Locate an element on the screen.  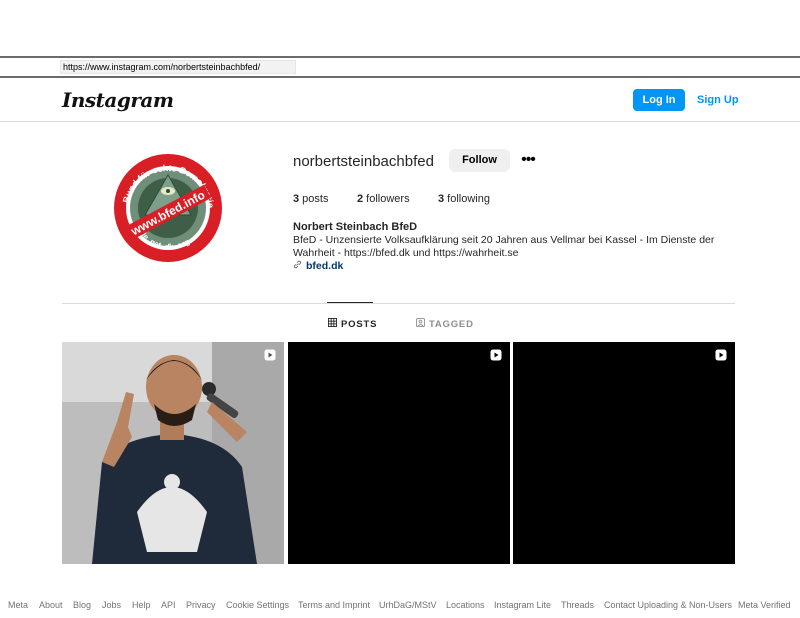
footer-link-urhdag: UrhDaG/MStV is located at coordinates (408, 605).